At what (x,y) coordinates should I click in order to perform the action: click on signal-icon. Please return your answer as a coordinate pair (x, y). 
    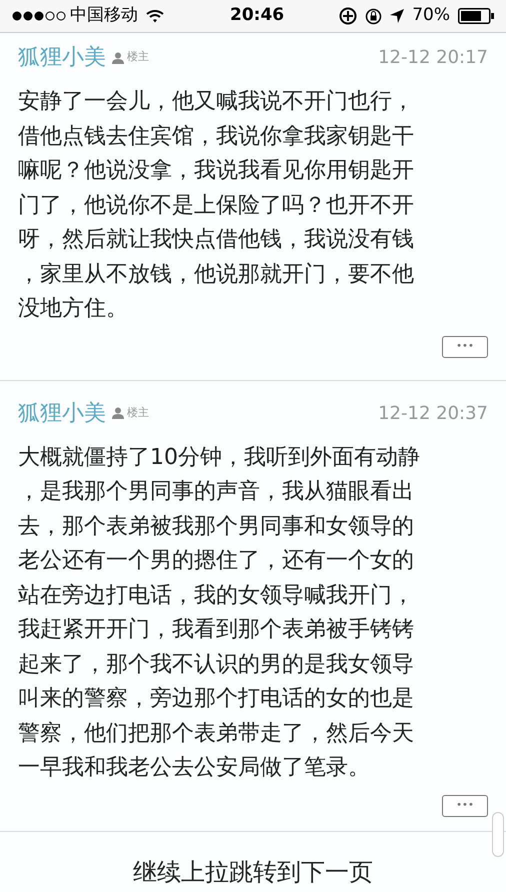
    Looking at the image, I should click on (39, 16).